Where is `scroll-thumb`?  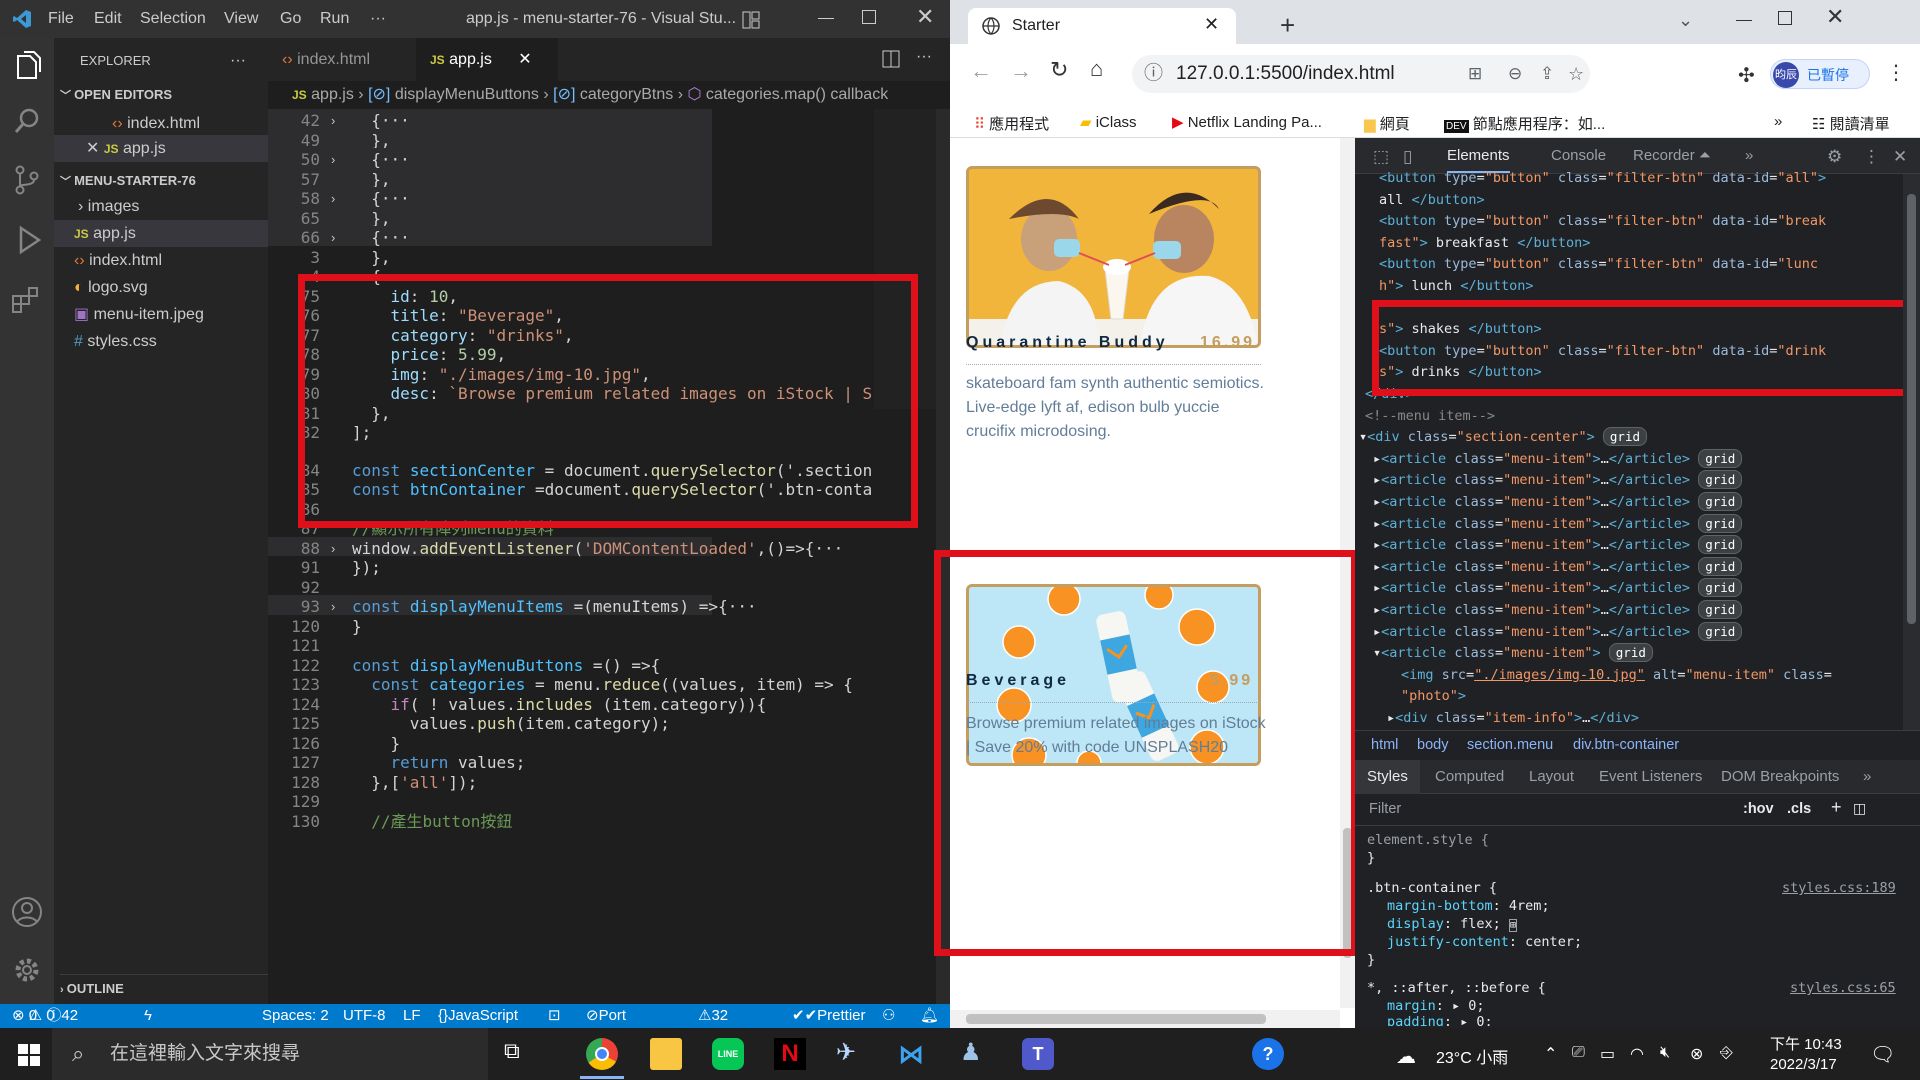
scroll-thumb is located at coordinates (1911, 409).